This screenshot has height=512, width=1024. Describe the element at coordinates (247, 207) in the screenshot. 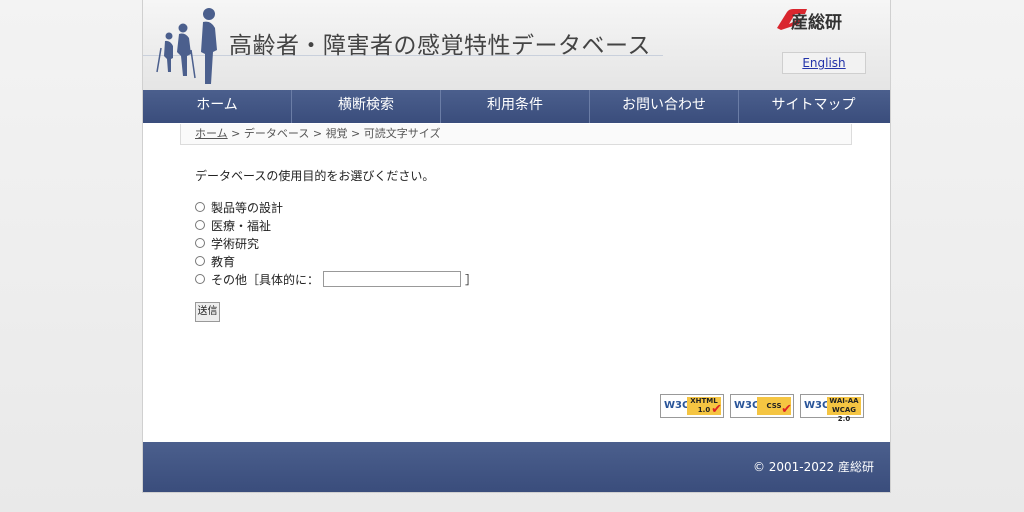

I see `option-label: 製品等の設計` at that location.